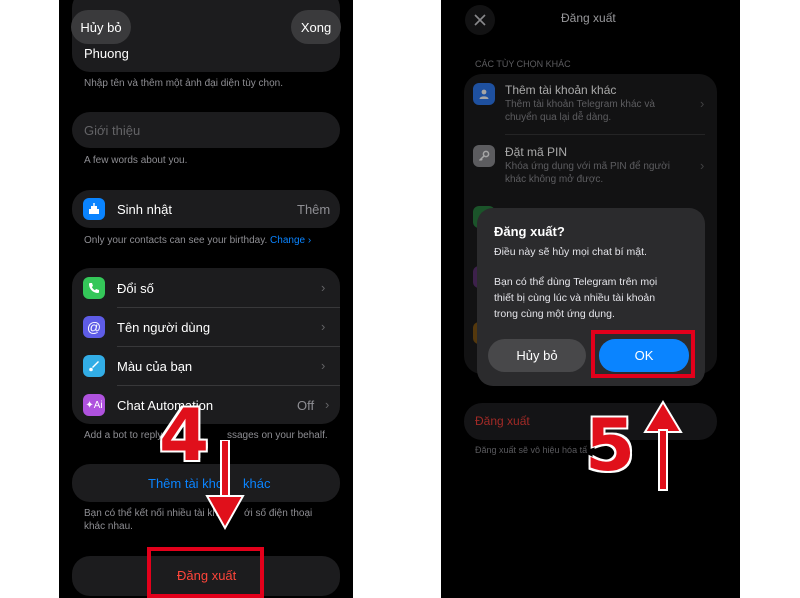  Describe the element at coordinates (529, 231) in the screenshot. I see `dialog-title: Đăng xuất?` at that location.